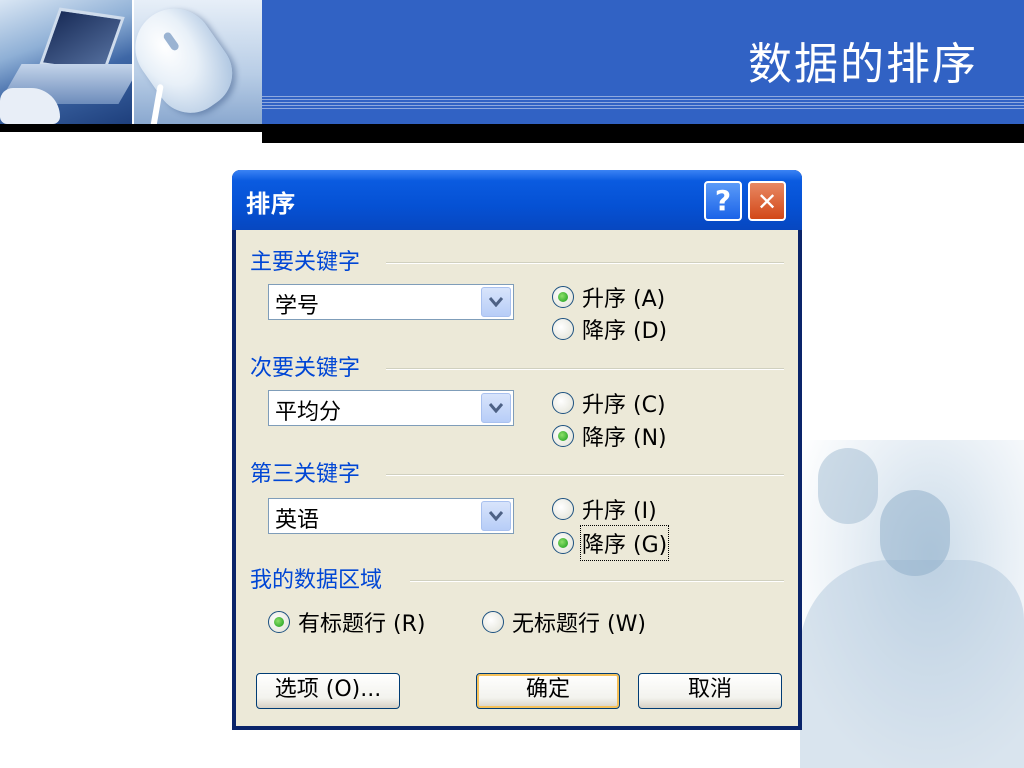 The image size is (1024, 768). Describe the element at coordinates (308, 412) in the screenshot. I see `secondary-key-value: 平均分` at that location.